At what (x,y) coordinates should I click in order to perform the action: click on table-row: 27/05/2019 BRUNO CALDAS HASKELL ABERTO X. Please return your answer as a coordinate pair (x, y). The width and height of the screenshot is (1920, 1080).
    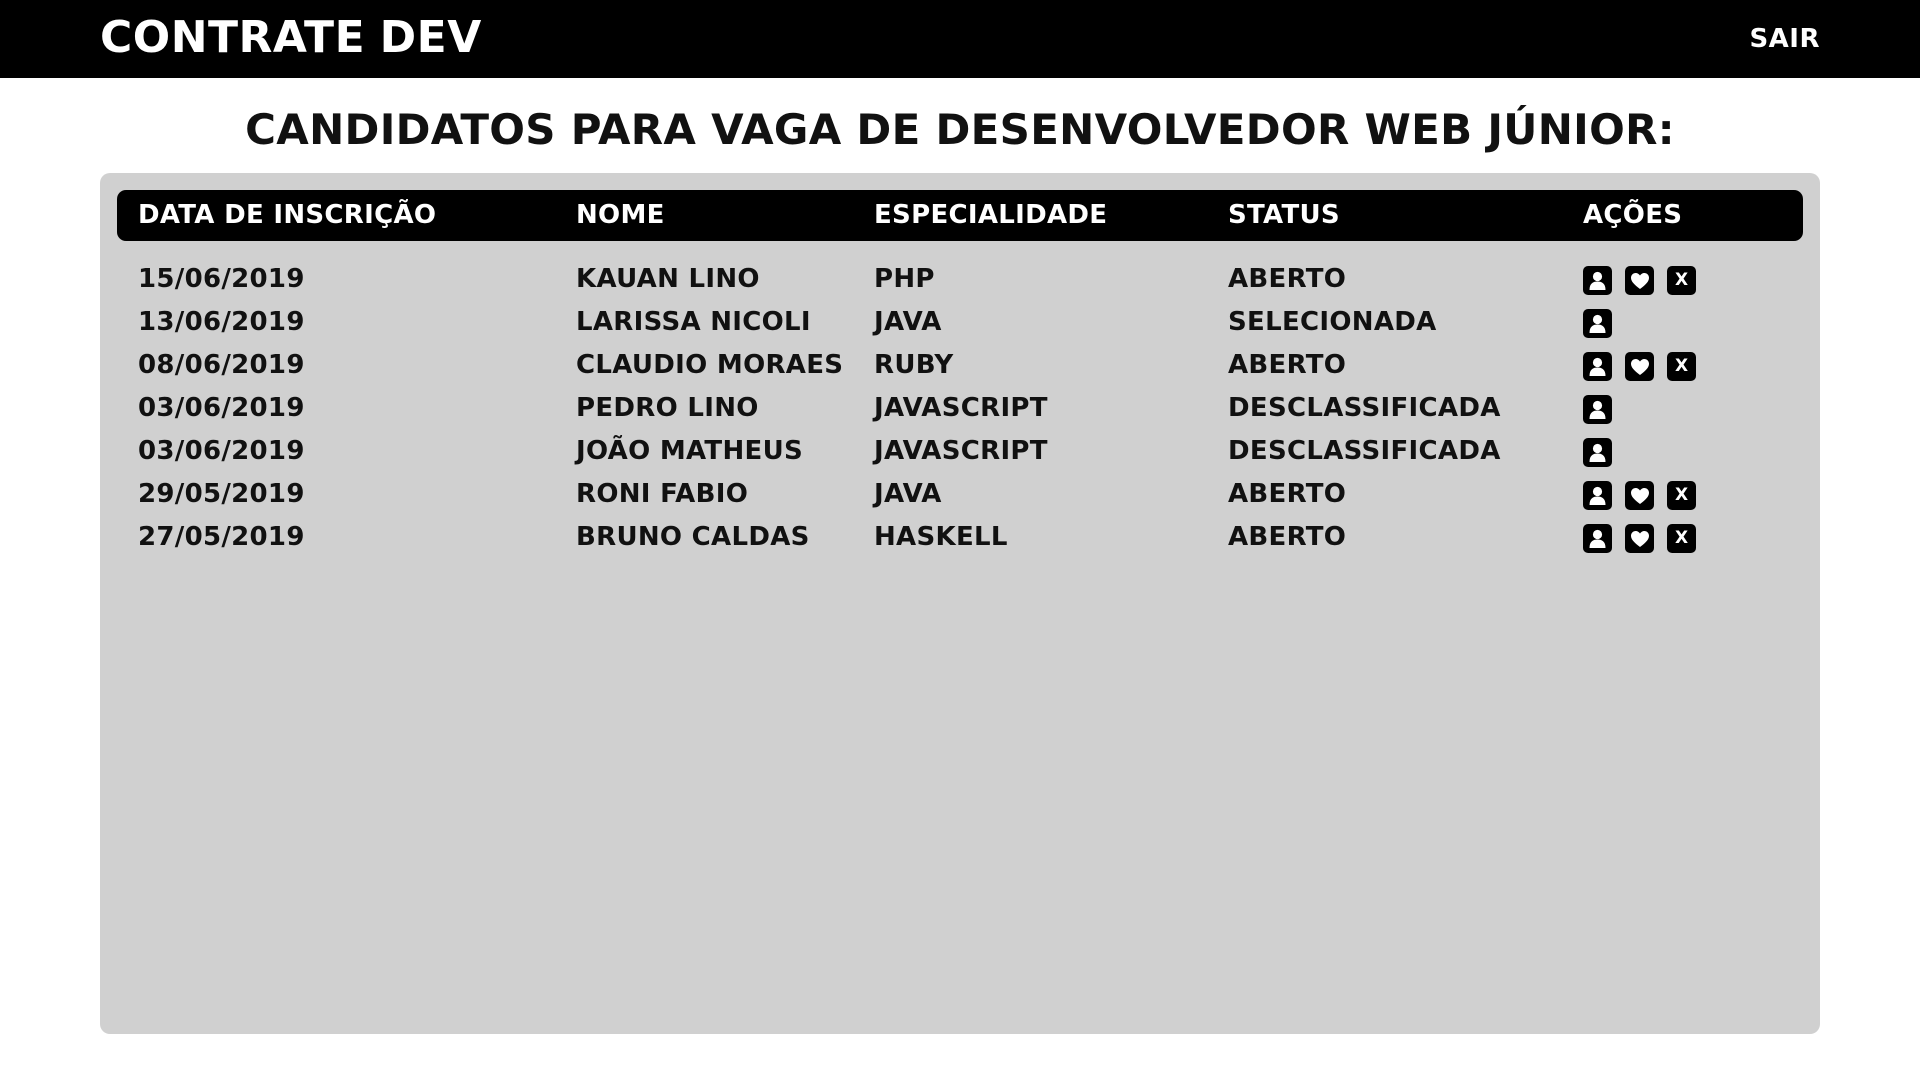
    Looking at the image, I should click on (960, 537).